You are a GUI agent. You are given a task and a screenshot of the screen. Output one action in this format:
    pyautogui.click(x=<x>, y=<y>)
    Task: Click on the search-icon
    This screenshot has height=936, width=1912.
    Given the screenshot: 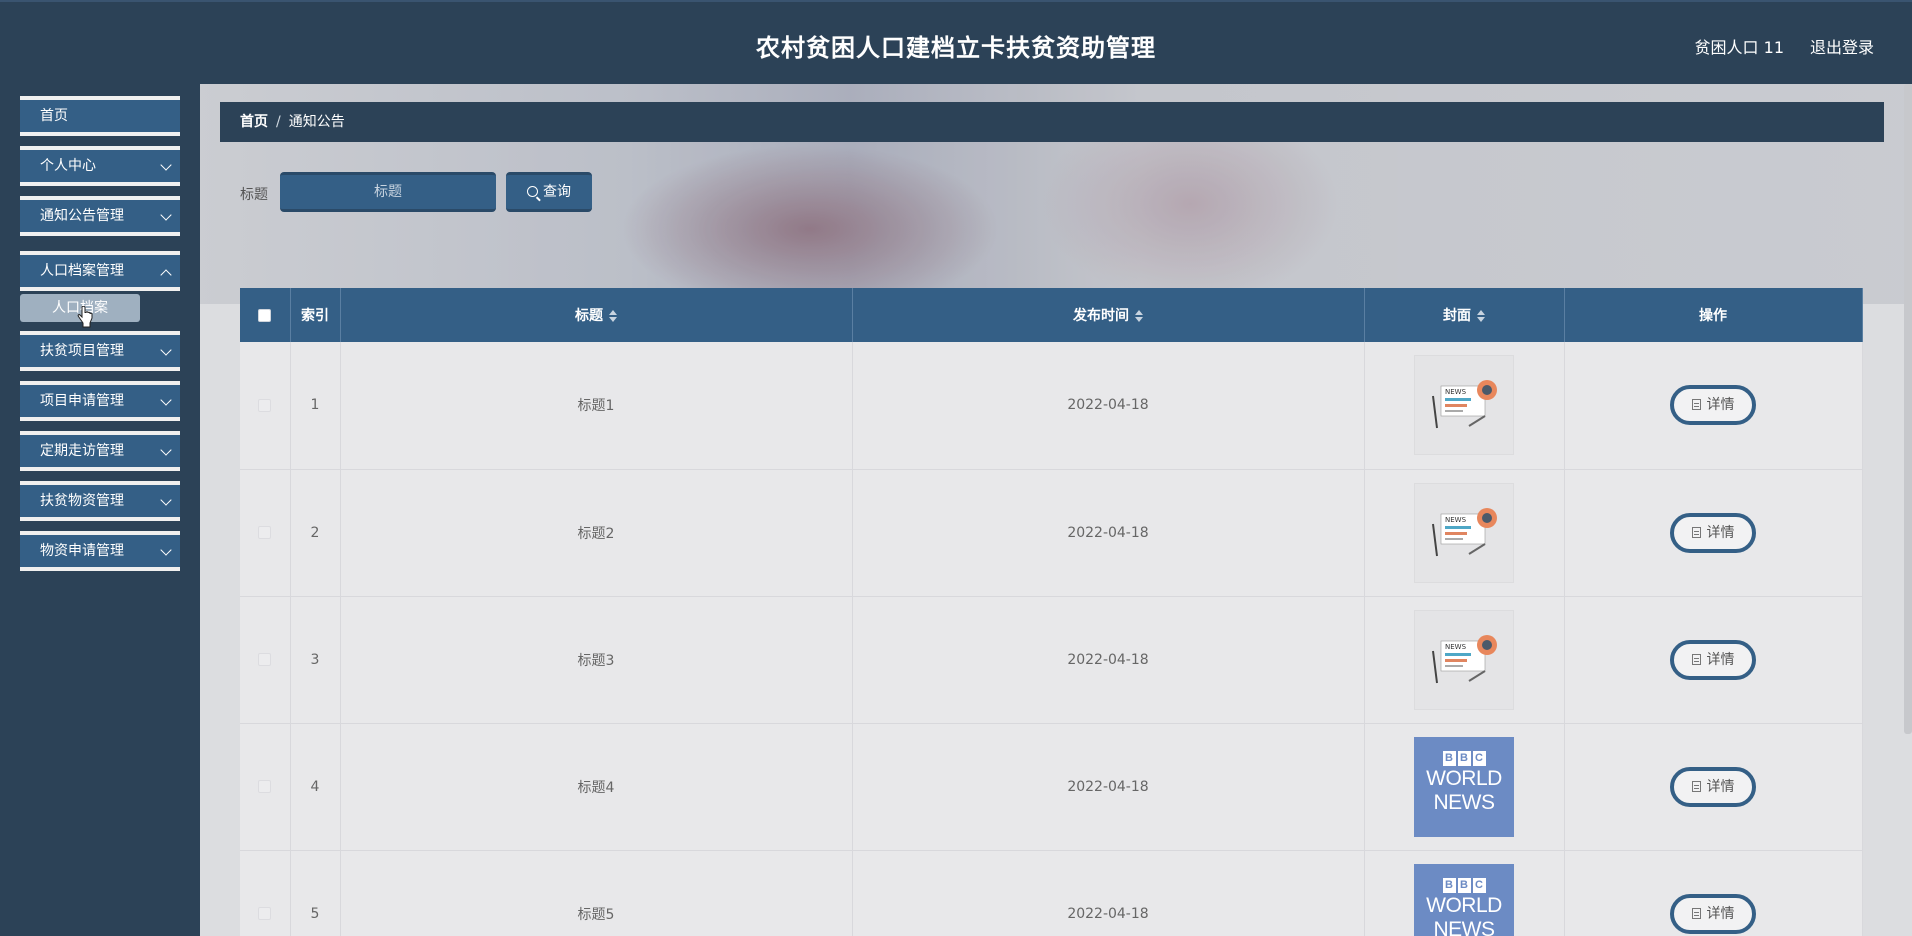 What is the action you would take?
    pyautogui.click(x=532, y=191)
    